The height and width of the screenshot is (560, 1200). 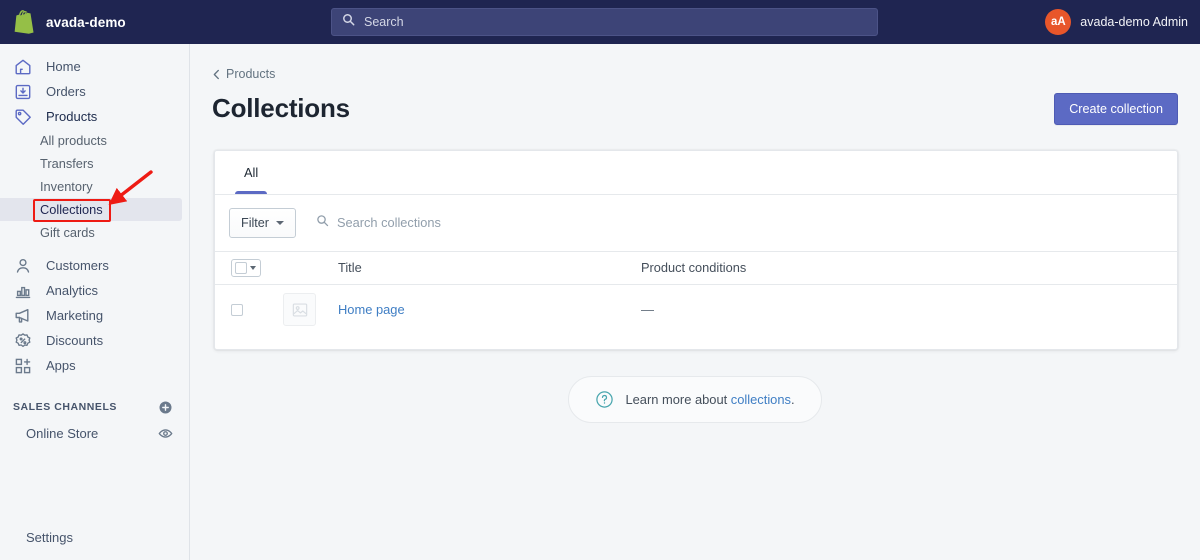 What do you see at coordinates (23, 117) in the screenshot?
I see `products-tag-icon` at bounding box center [23, 117].